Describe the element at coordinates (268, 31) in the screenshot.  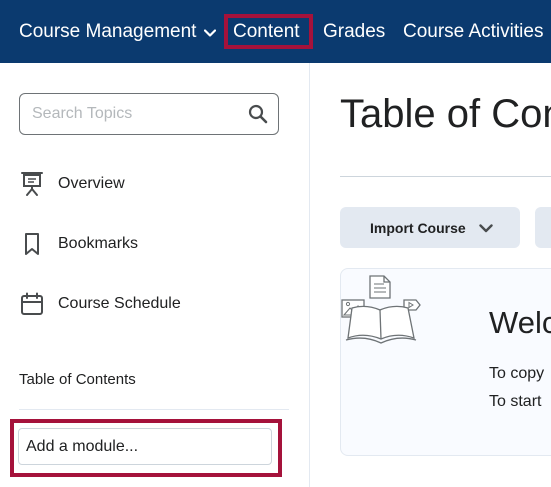
I see `content-highlight-box` at that location.